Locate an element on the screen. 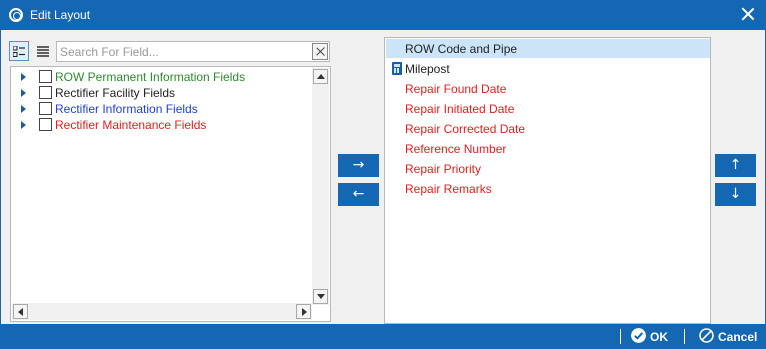  tree-item: ROW Permanent Information Fields is located at coordinates (161, 77).